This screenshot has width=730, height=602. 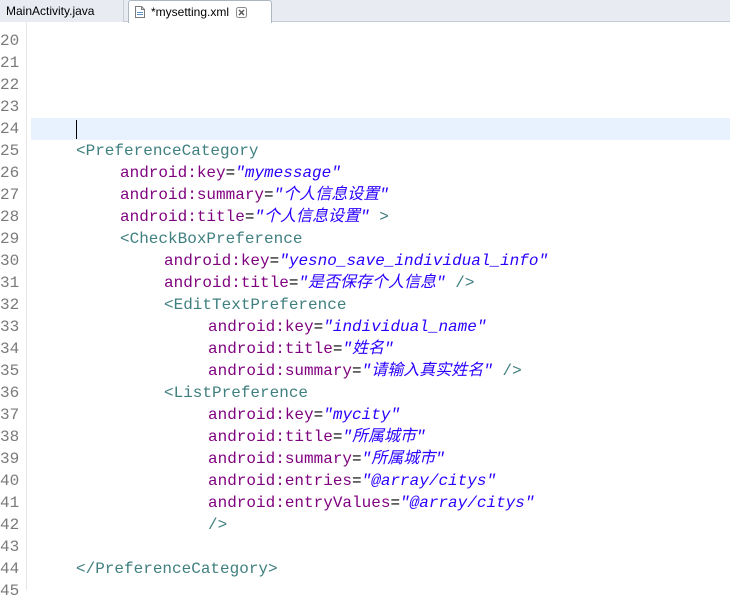 I want to click on line-number: 25, so click(x=10, y=151).